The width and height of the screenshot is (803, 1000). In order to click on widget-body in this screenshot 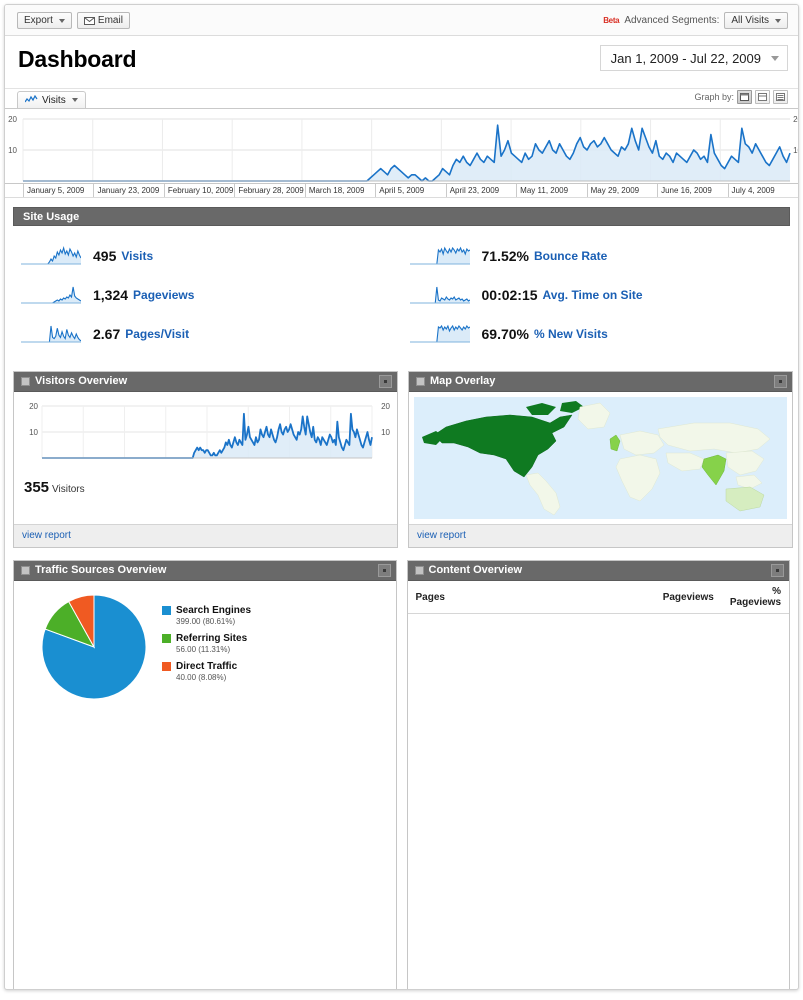, I will do `click(600, 458)`.